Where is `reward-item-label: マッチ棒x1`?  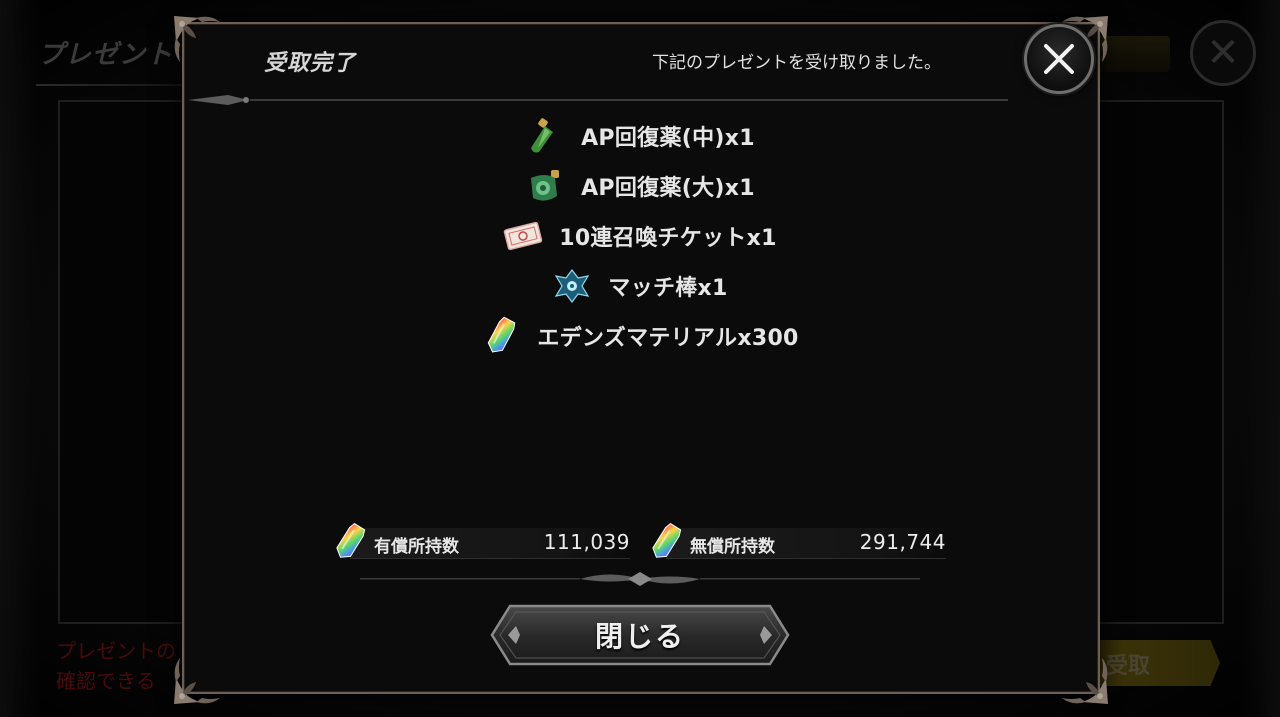 reward-item-label: マッチ棒x1 is located at coordinates (668, 288).